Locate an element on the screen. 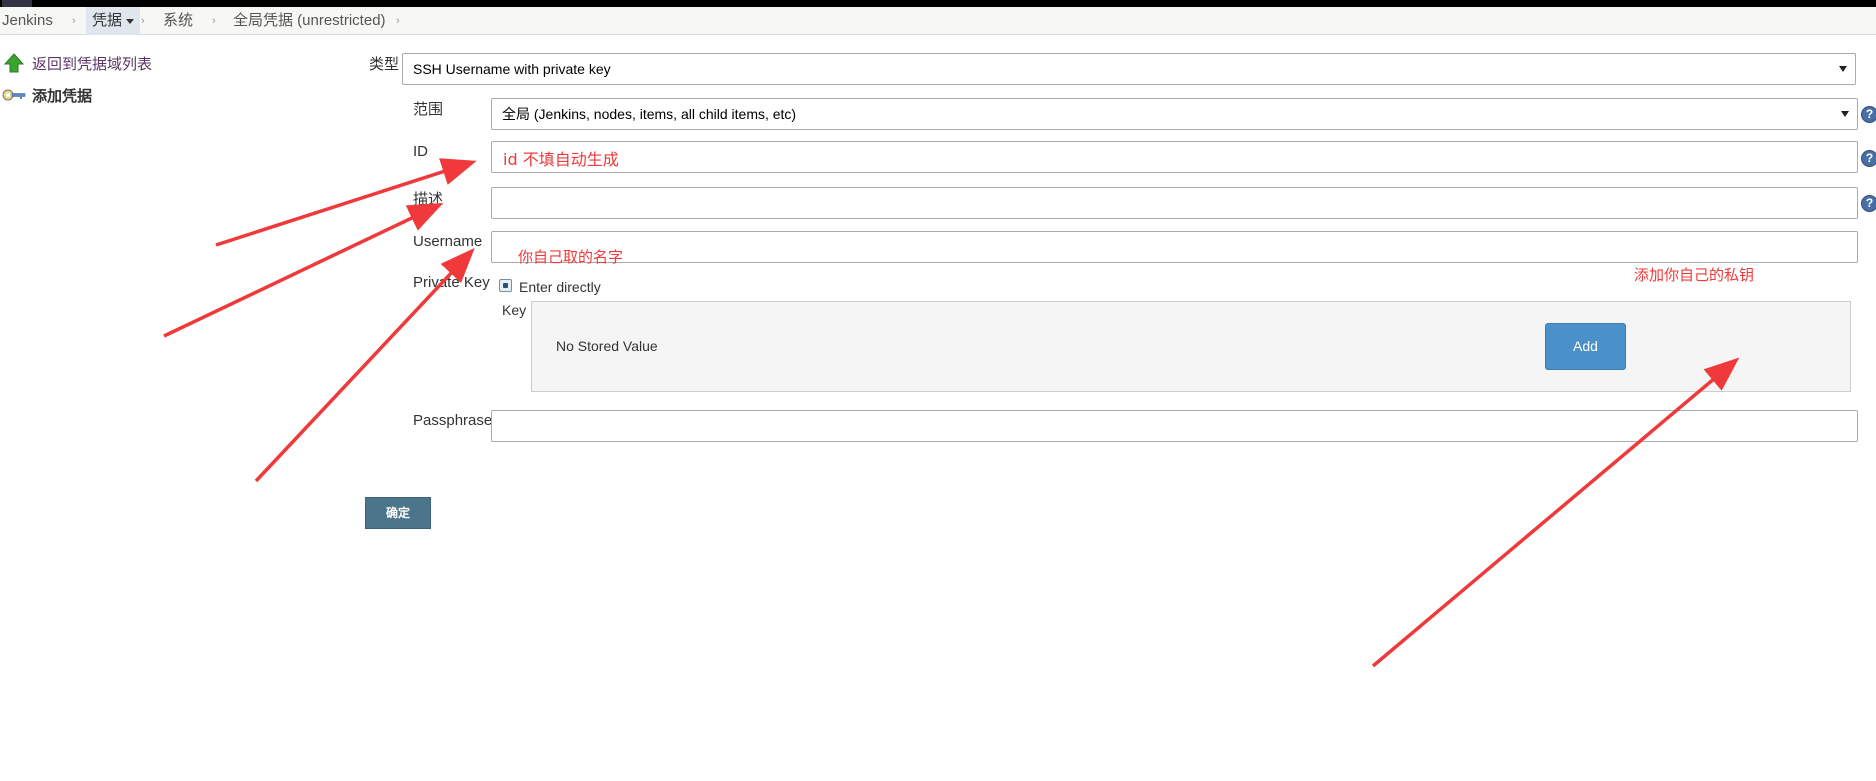 The width and height of the screenshot is (1876, 781). sidebar-task-label: 添加凭据 is located at coordinates (62, 96).